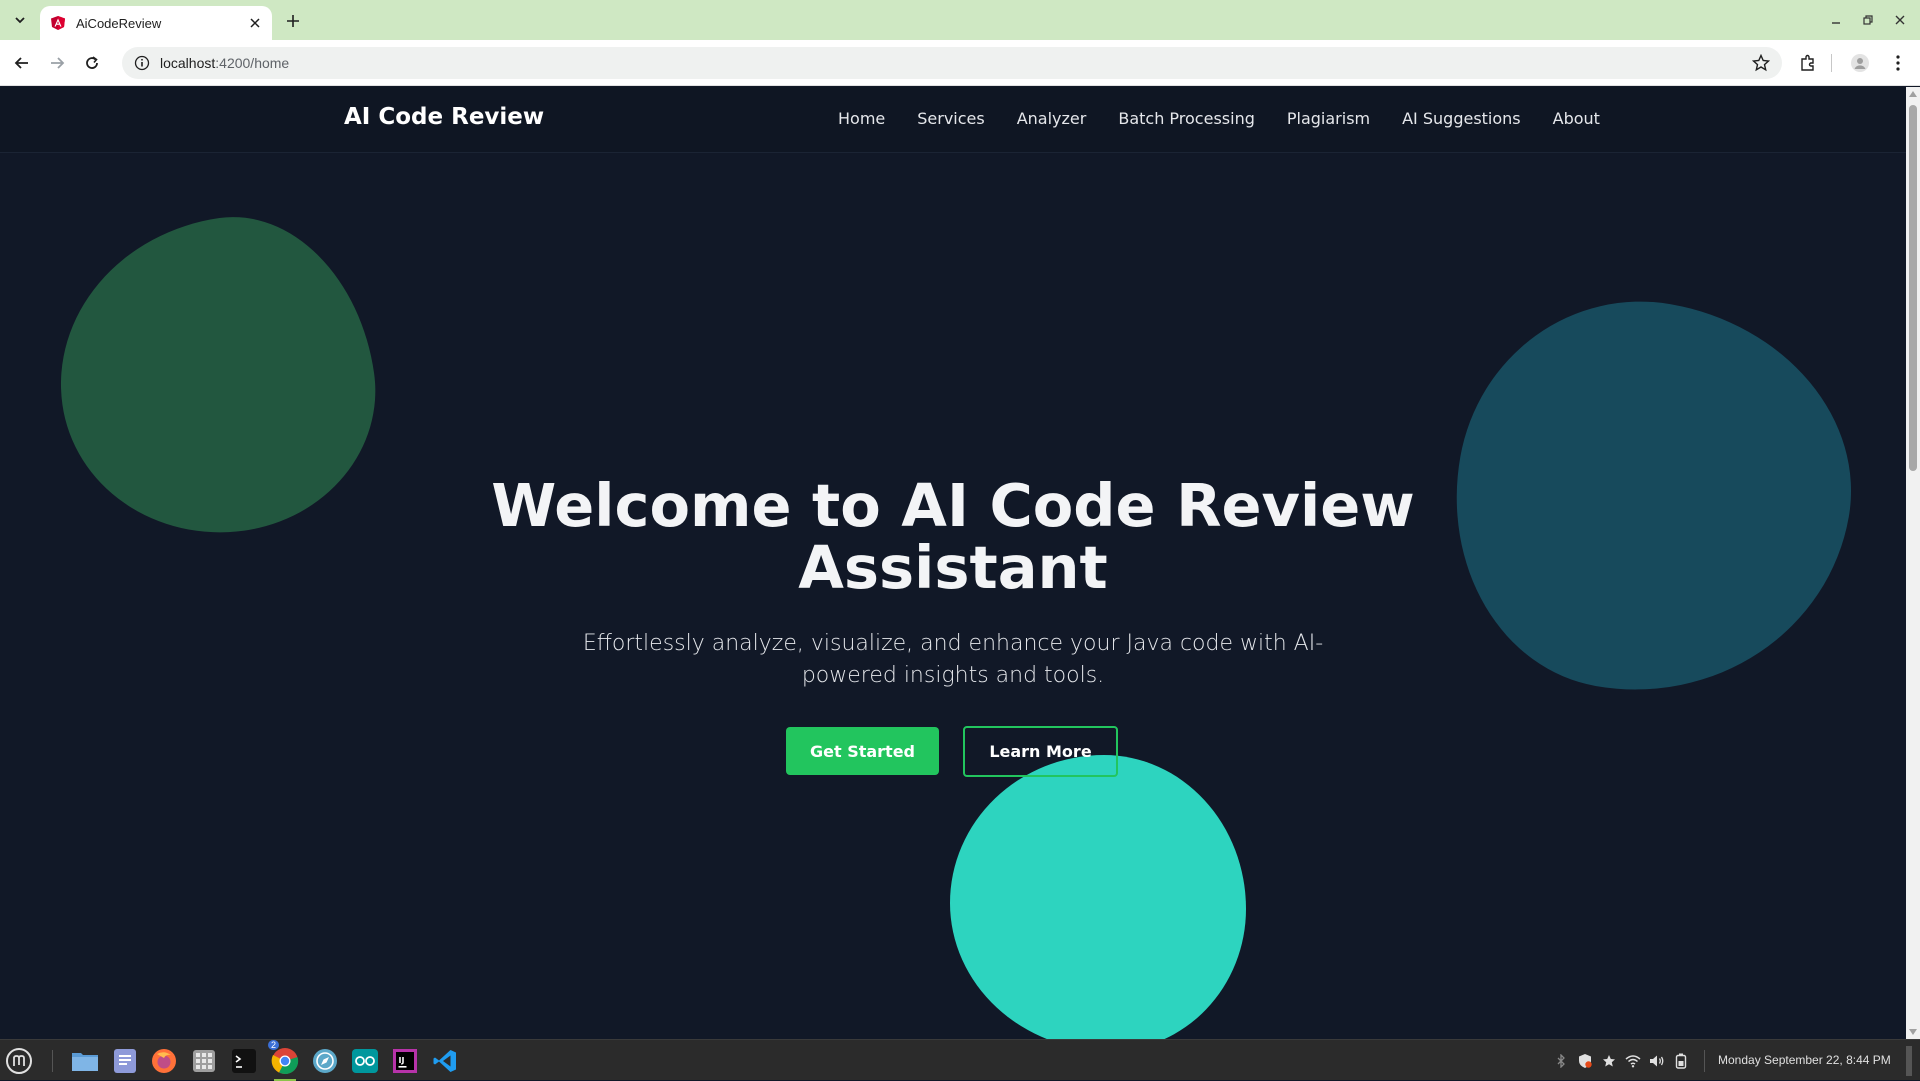 The height and width of the screenshot is (1081, 1920). I want to click on scroll-down-arrow-icon, so click(1913, 1032).